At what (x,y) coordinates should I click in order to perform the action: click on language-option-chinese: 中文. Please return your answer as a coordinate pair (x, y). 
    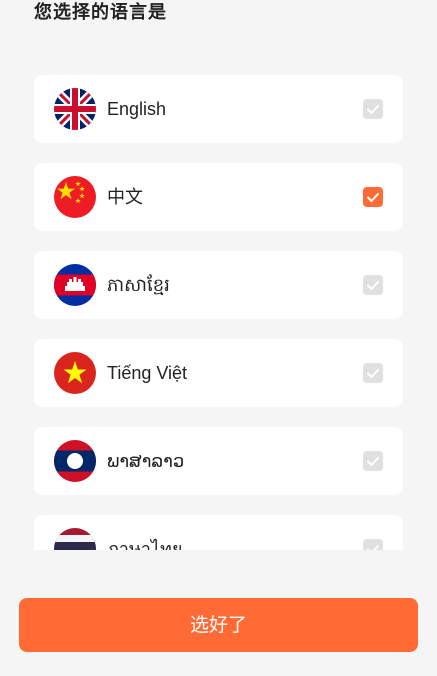
    Looking at the image, I should click on (218, 197).